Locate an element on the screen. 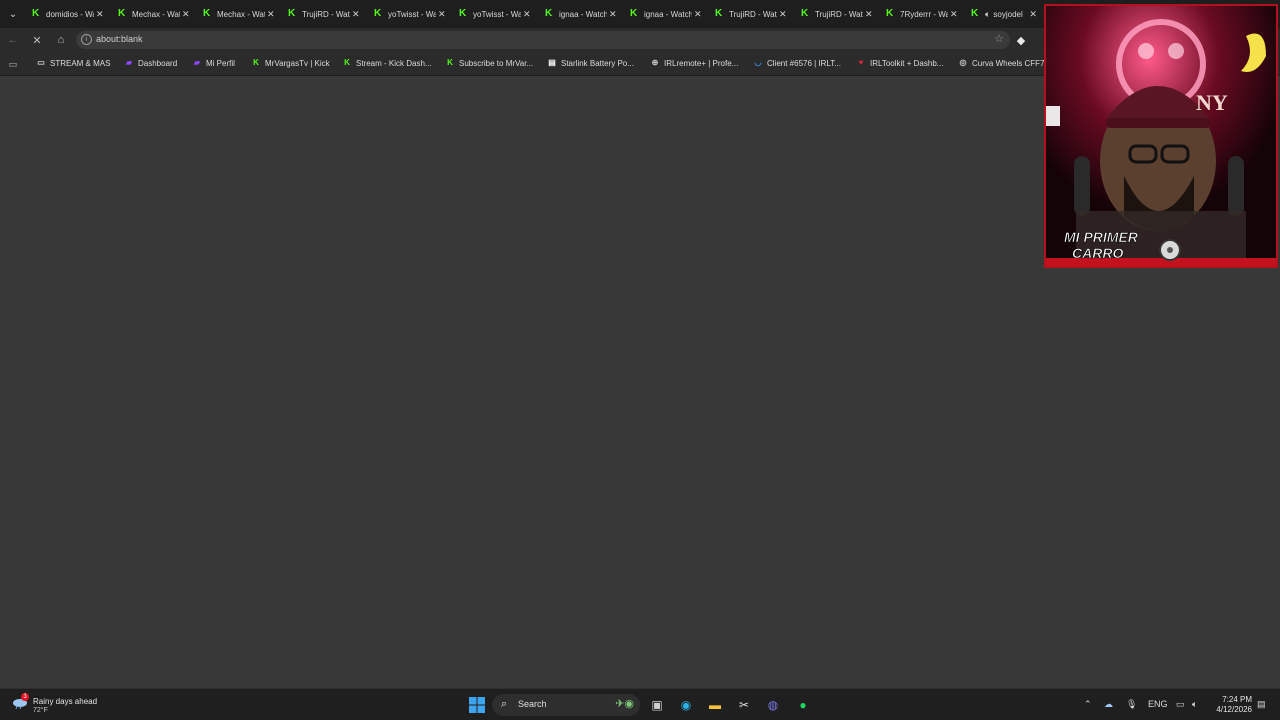 This screenshot has height=720, width=1280. irltoolkit-icon: ♥ is located at coordinates (861, 62).